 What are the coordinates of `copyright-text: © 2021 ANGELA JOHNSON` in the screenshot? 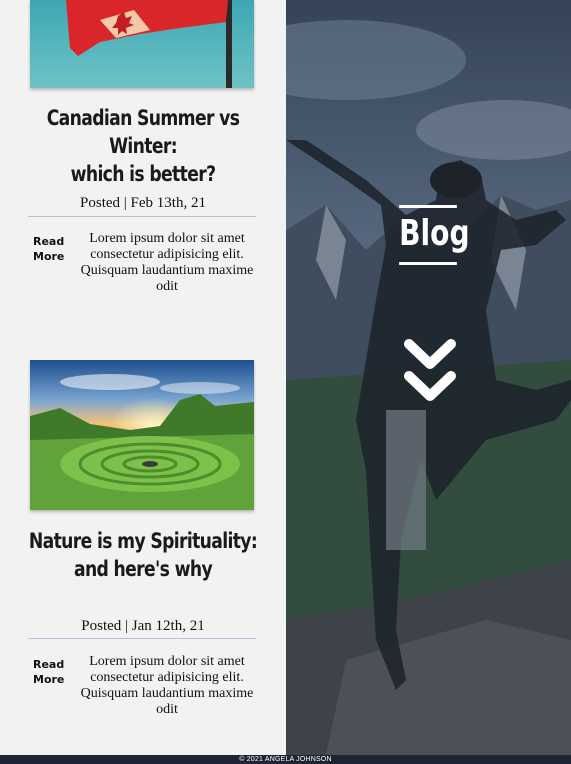 It's located at (285, 759).